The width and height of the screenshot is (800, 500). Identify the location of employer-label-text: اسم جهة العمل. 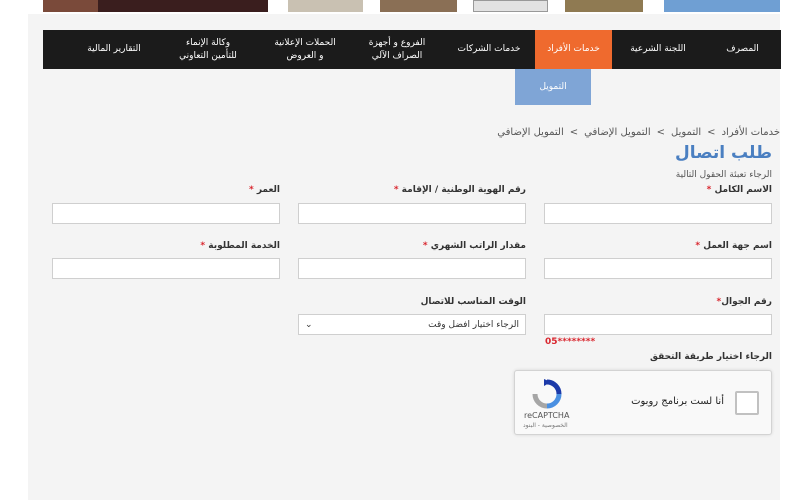
(737, 246).